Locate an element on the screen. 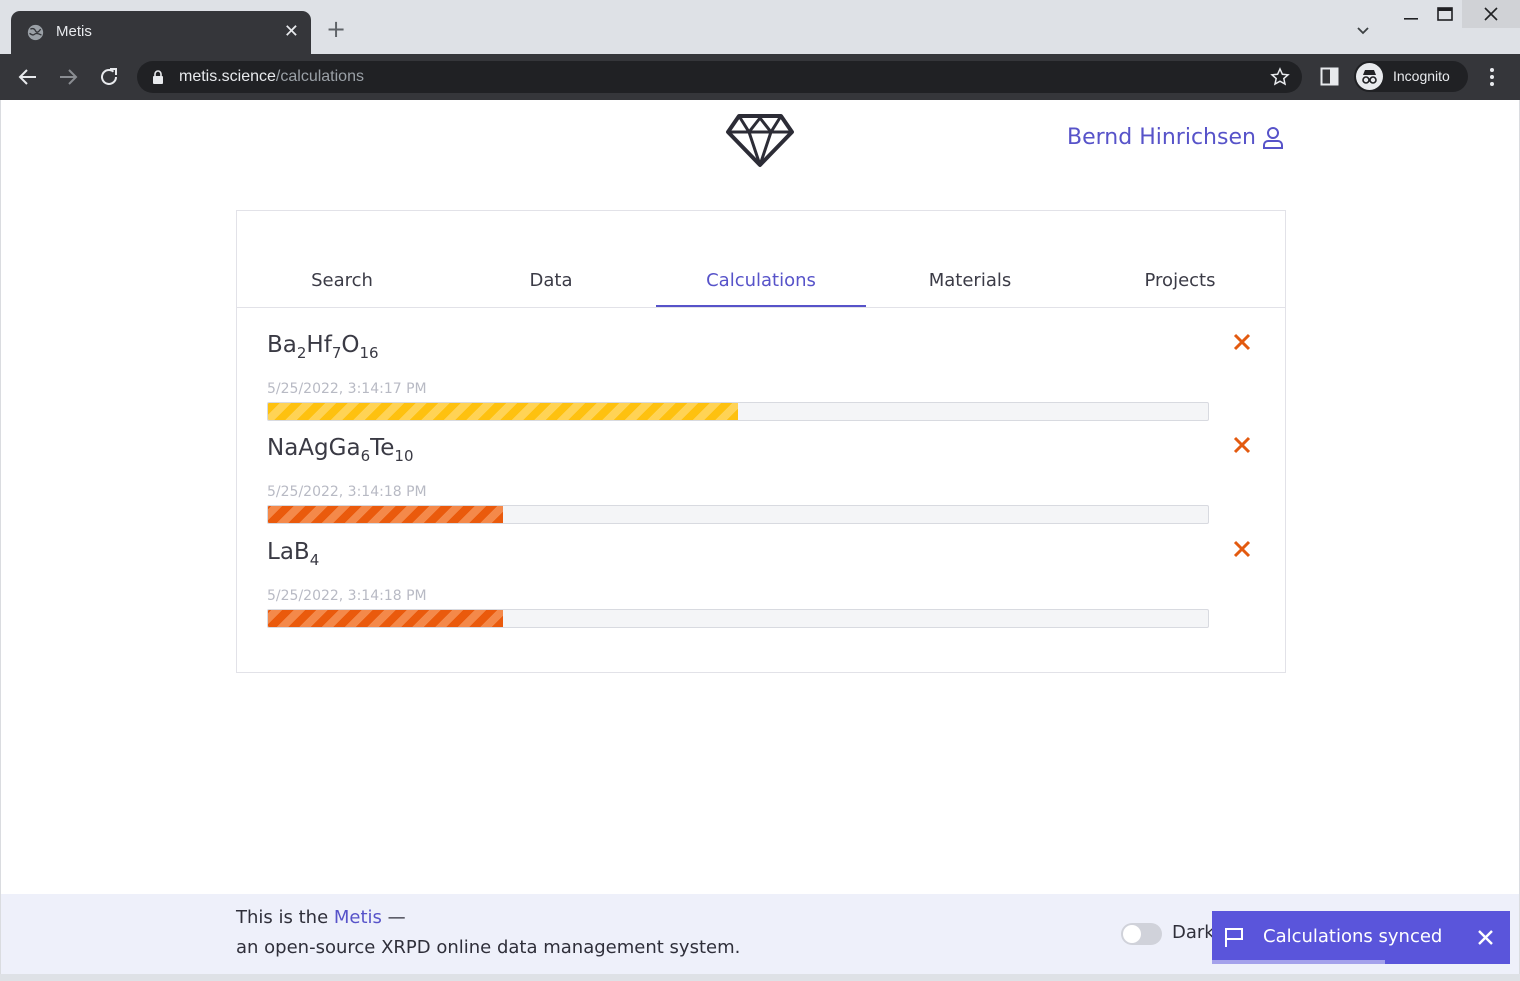 Image resolution: width=1520 pixels, height=981 pixels. back-arrow-icon is located at coordinates (28, 77).